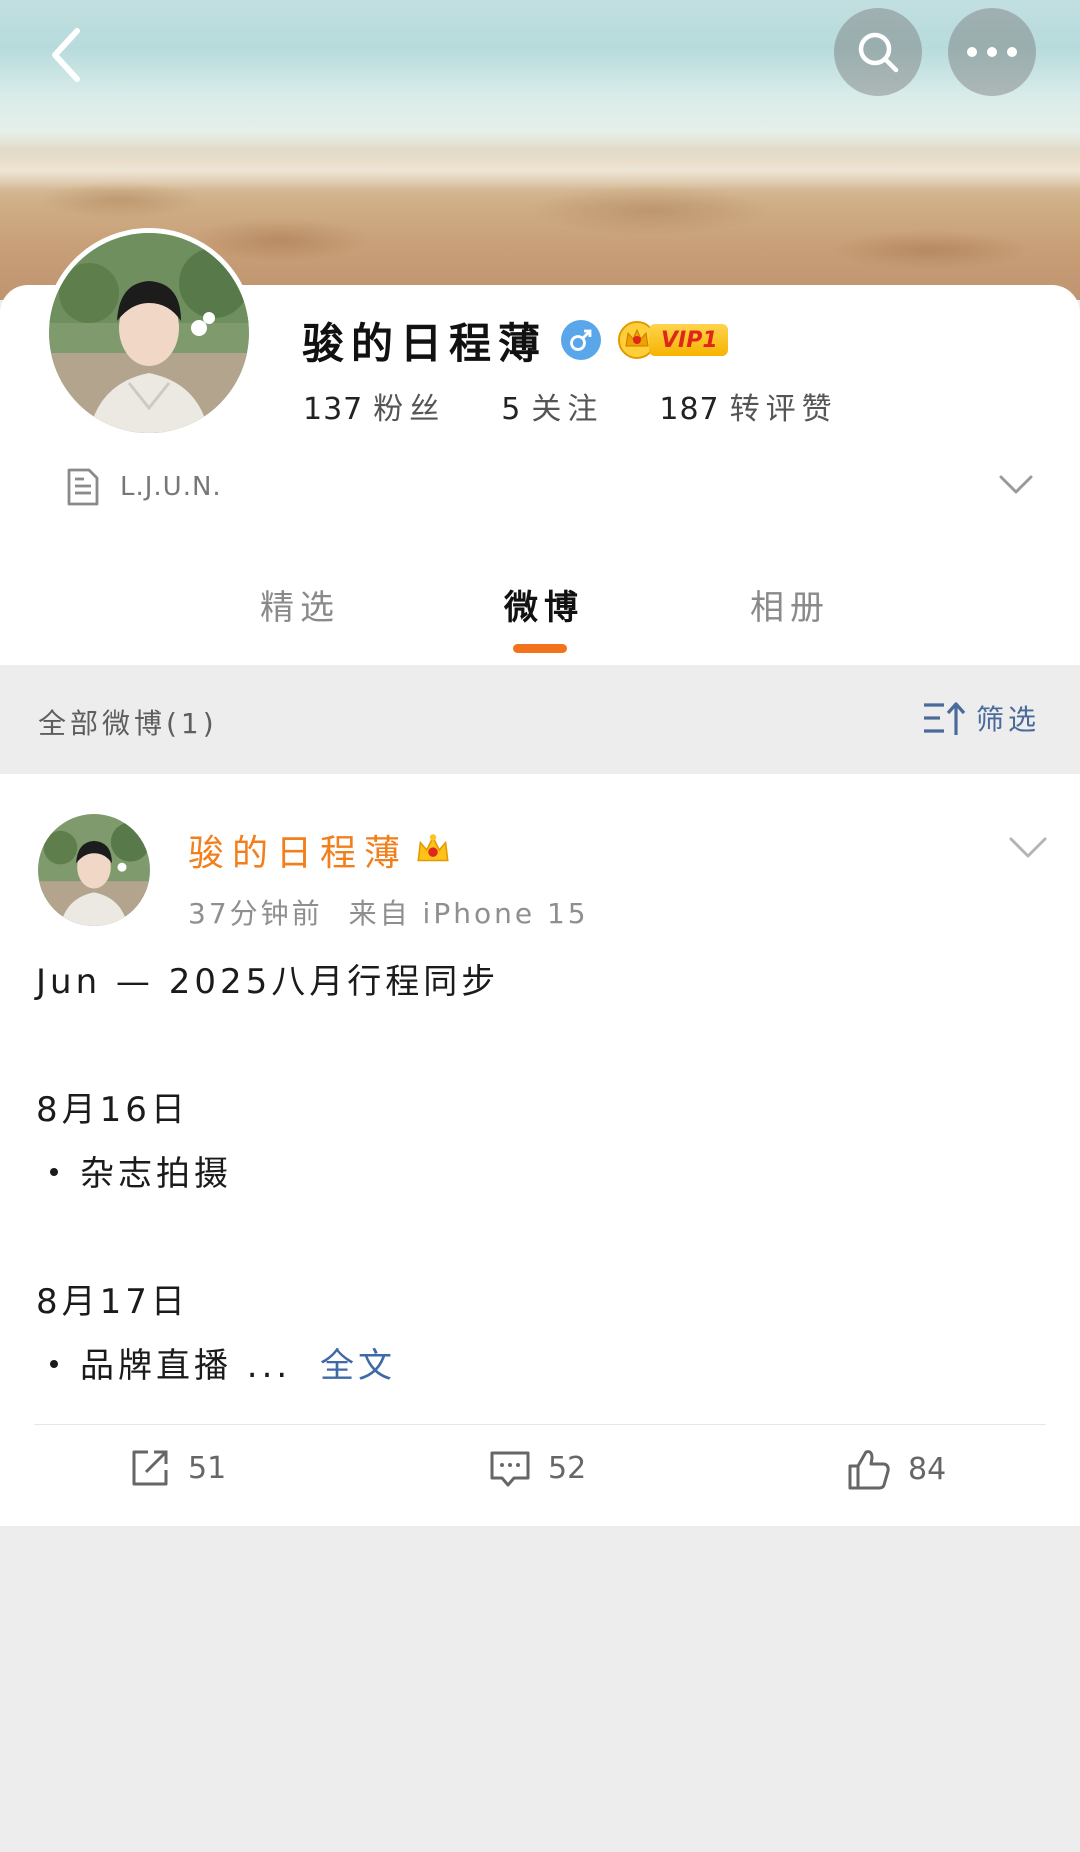 This screenshot has width=1080, height=1852. What do you see at coordinates (1008, 719) in the screenshot?
I see `filter-label: 筛选` at bounding box center [1008, 719].